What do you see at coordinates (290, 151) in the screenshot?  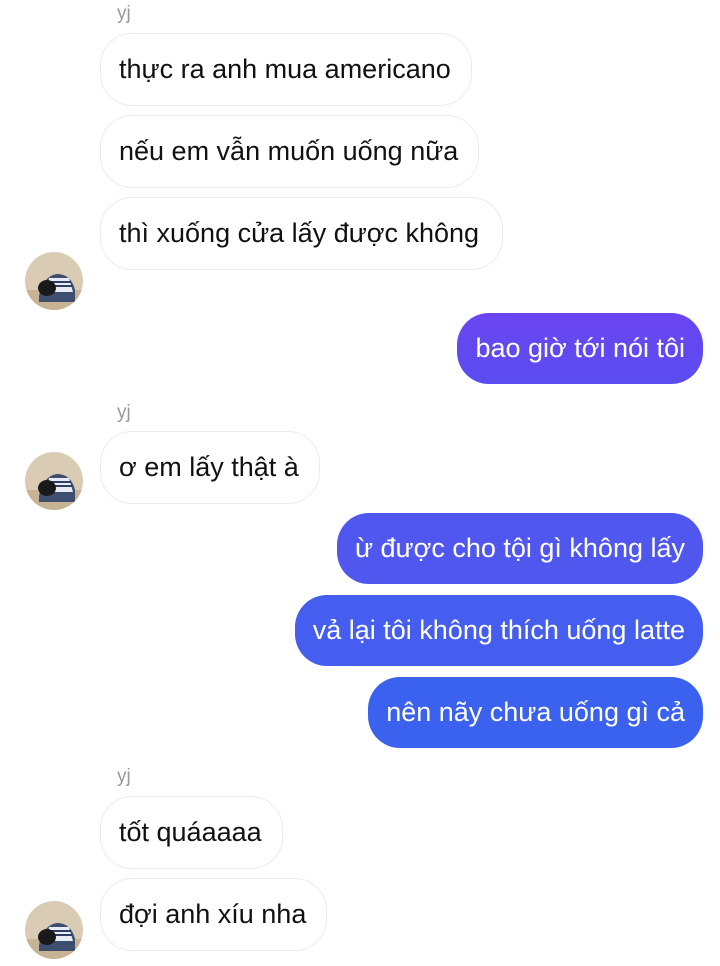 I see `incoming-message-bubble: nếu em vẫn muốn uống nữa` at bounding box center [290, 151].